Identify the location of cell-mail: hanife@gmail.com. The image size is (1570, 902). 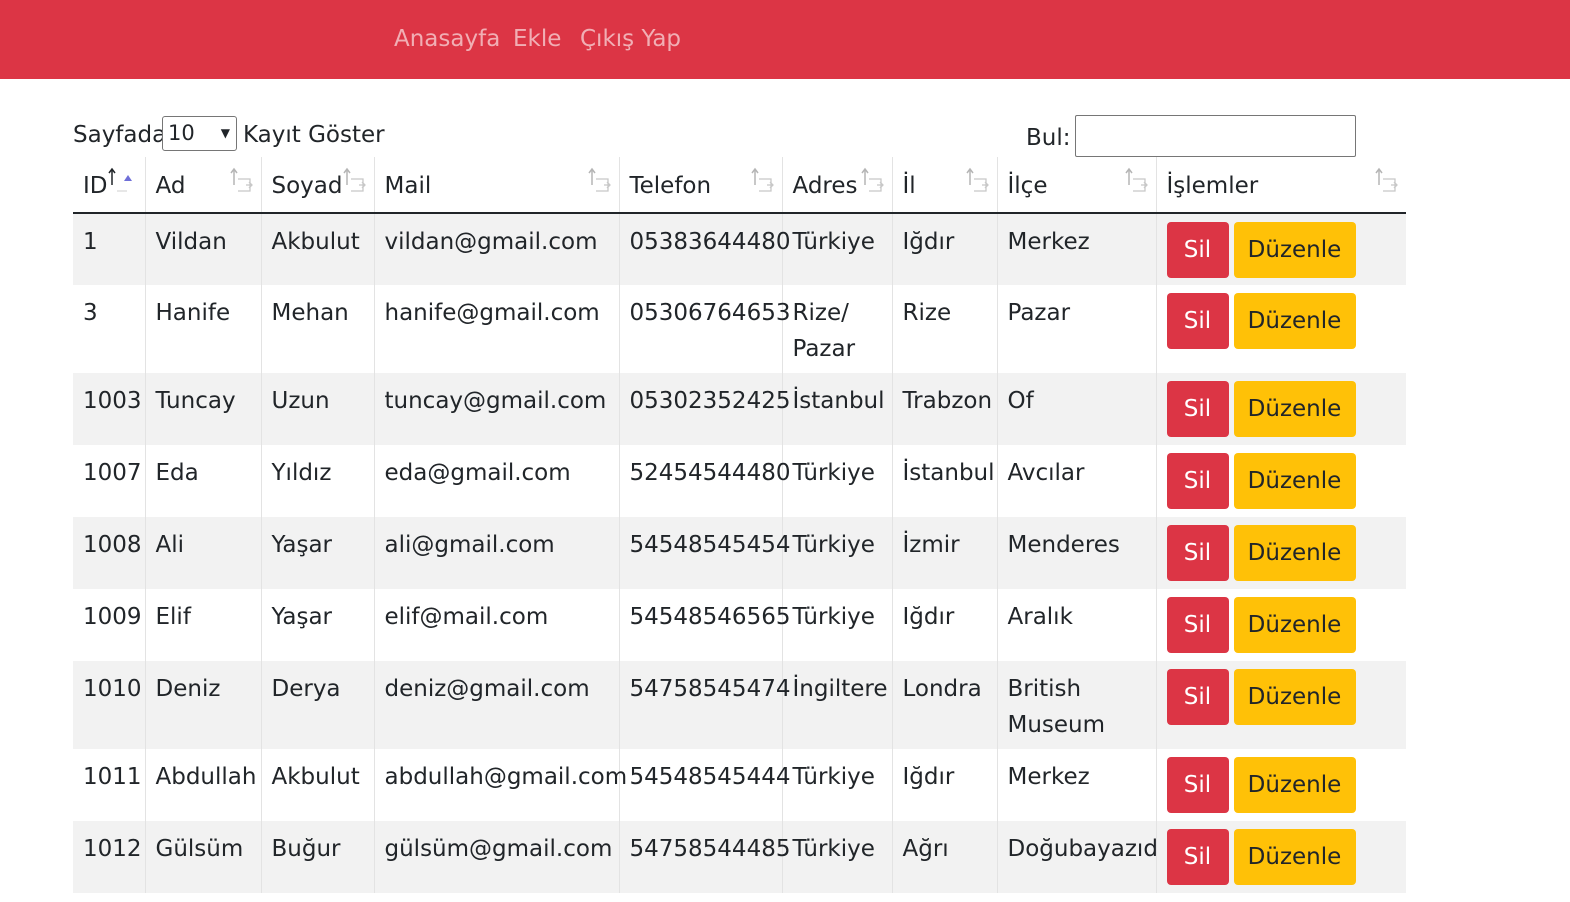
(496, 329).